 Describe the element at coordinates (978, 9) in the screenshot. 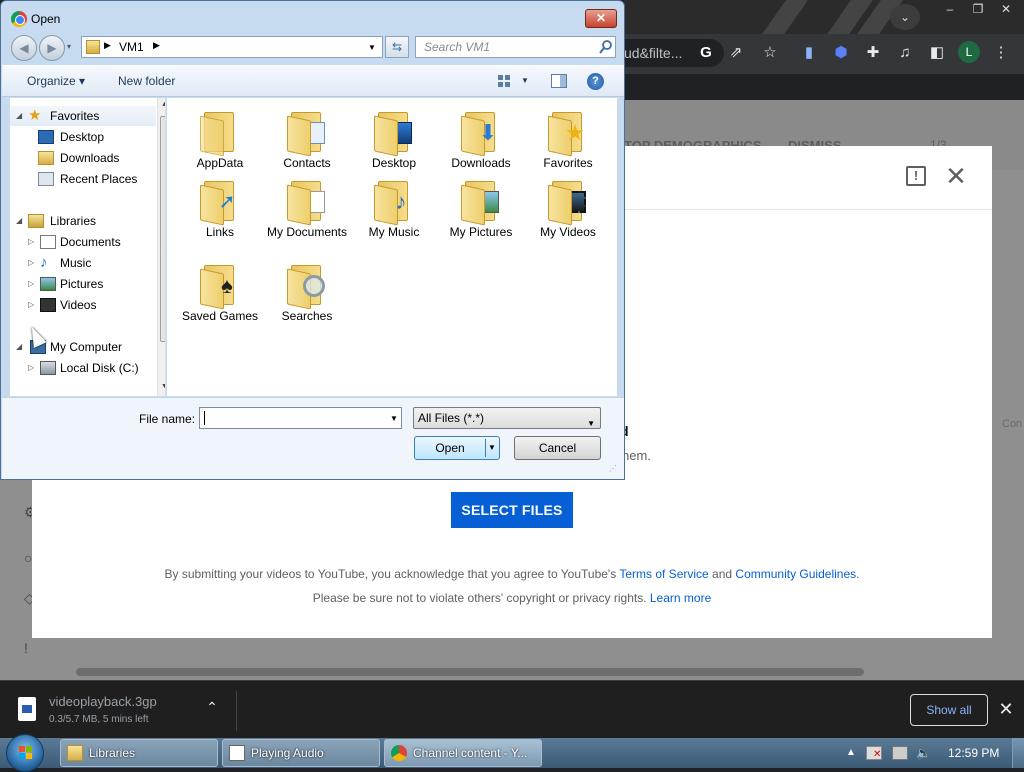

I see `restore-button: ❐` at that location.